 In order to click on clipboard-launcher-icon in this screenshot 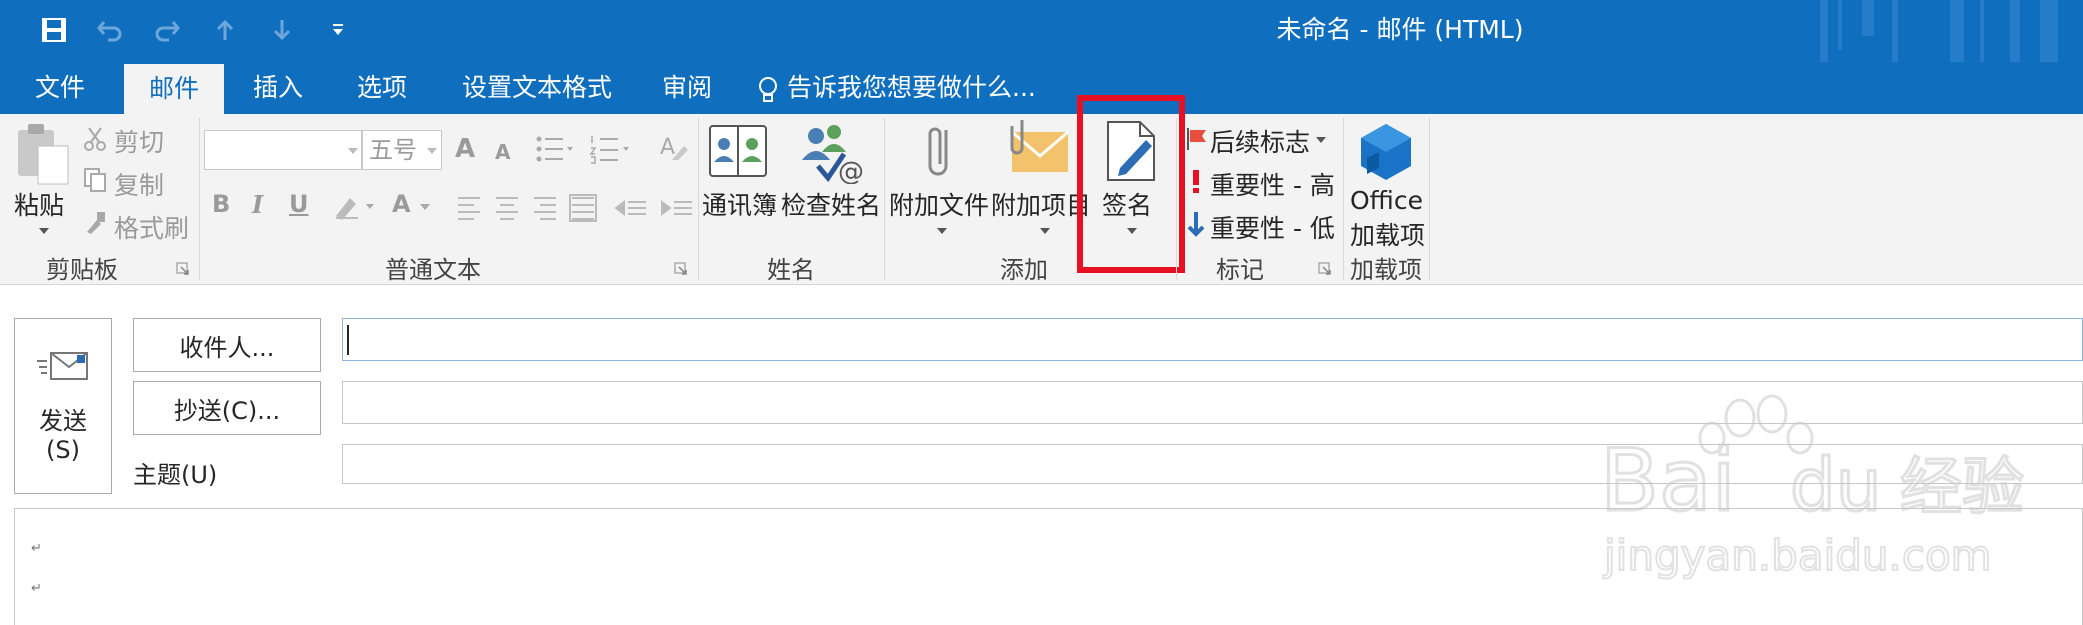, I will do `click(183, 269)`.